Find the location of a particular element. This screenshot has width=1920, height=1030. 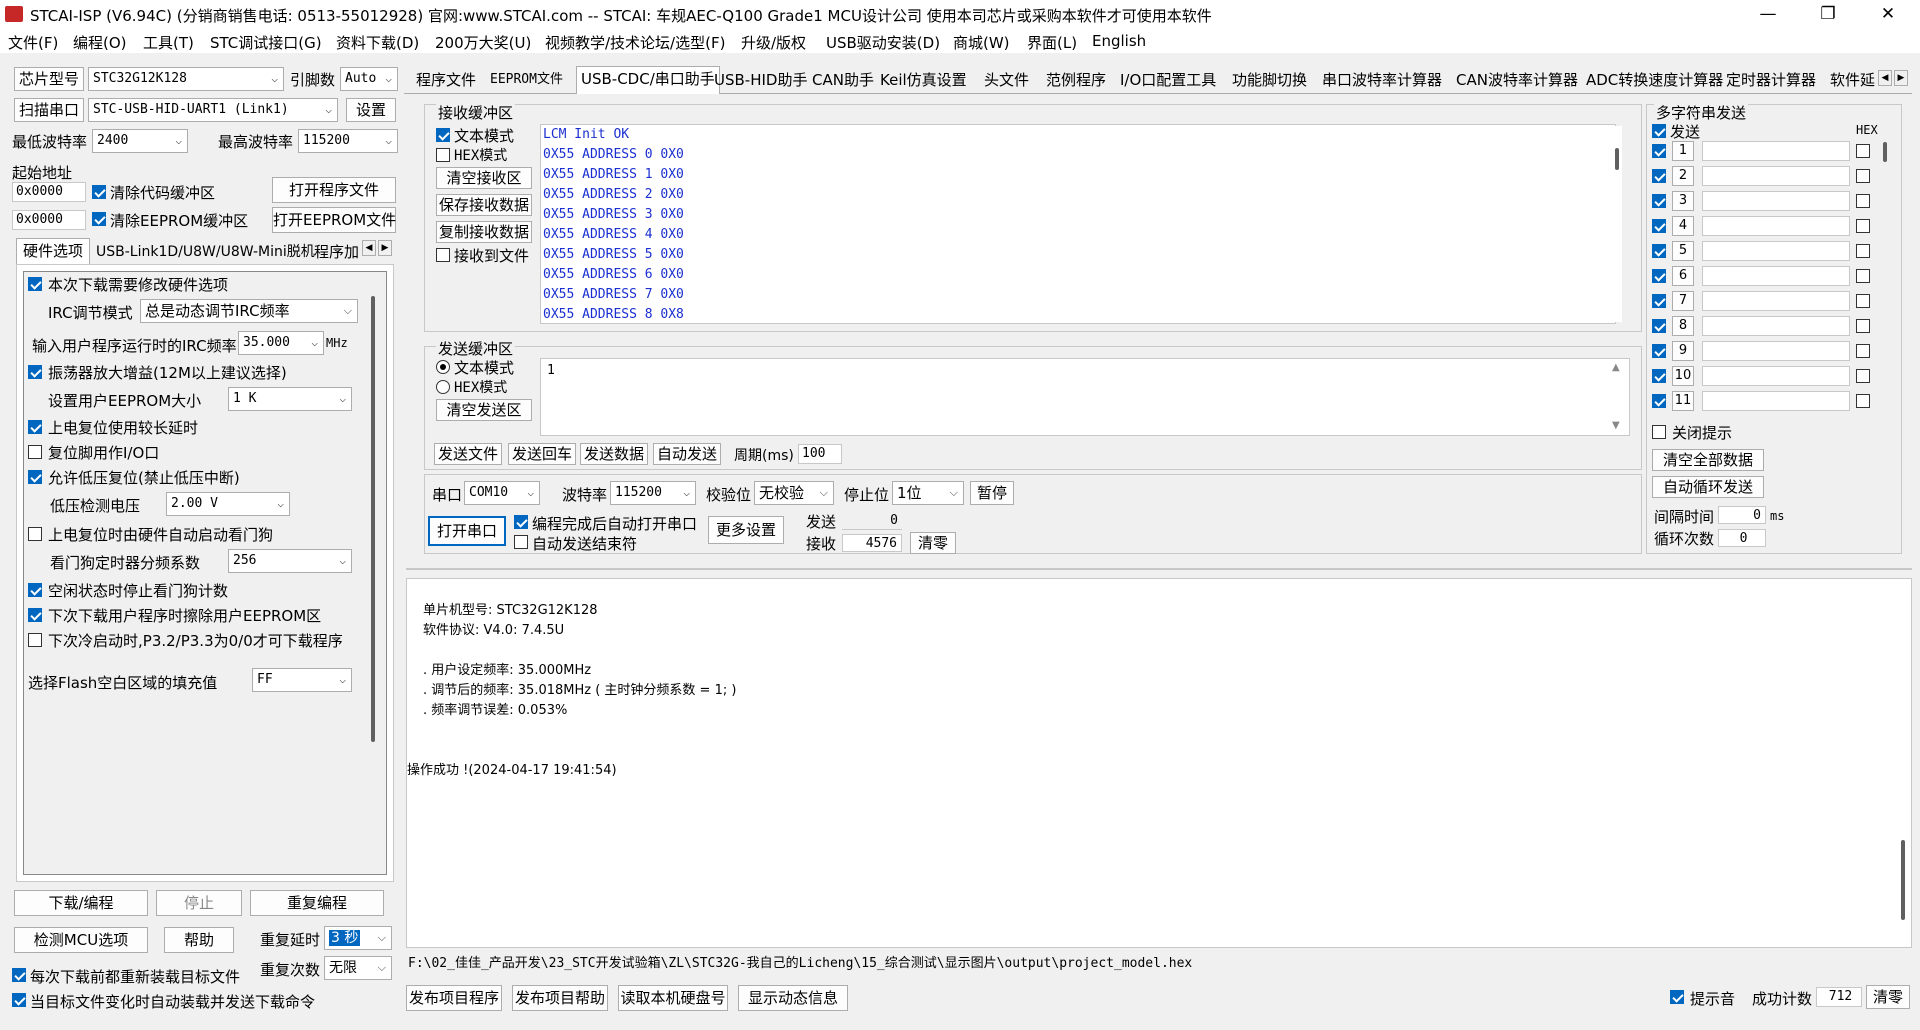

multi-send-row-button: 11 is located at coordinates (1683, 401).